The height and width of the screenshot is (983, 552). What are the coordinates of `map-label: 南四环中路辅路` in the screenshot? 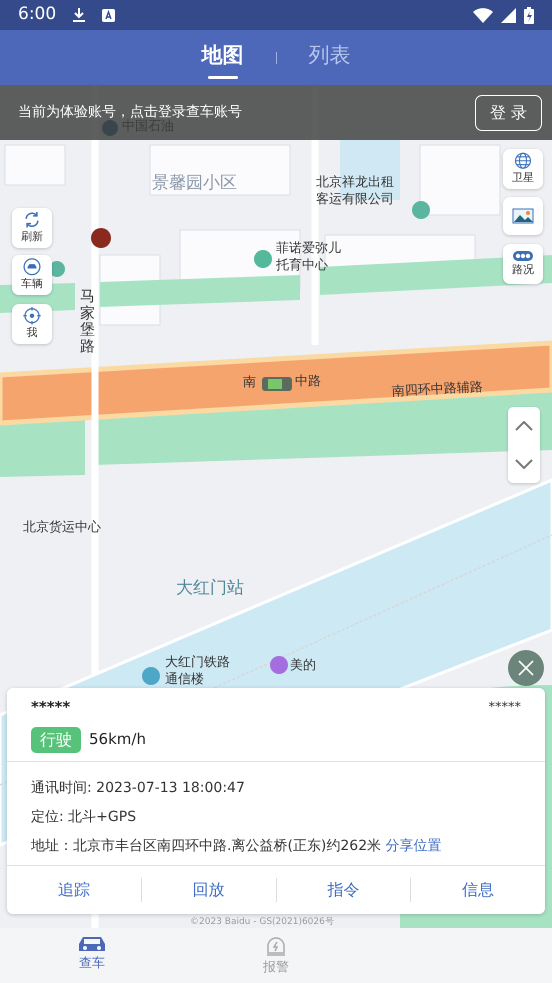 It's located at (438, 391).